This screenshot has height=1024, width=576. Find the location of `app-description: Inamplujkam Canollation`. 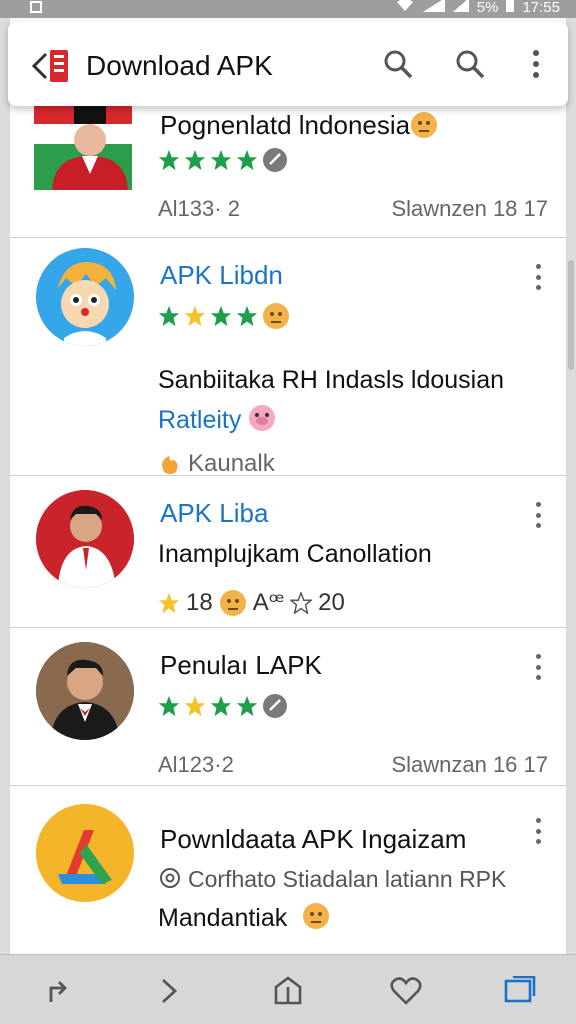

app-description: Inamplujkam Canollation is located at coordinates (295, 554).